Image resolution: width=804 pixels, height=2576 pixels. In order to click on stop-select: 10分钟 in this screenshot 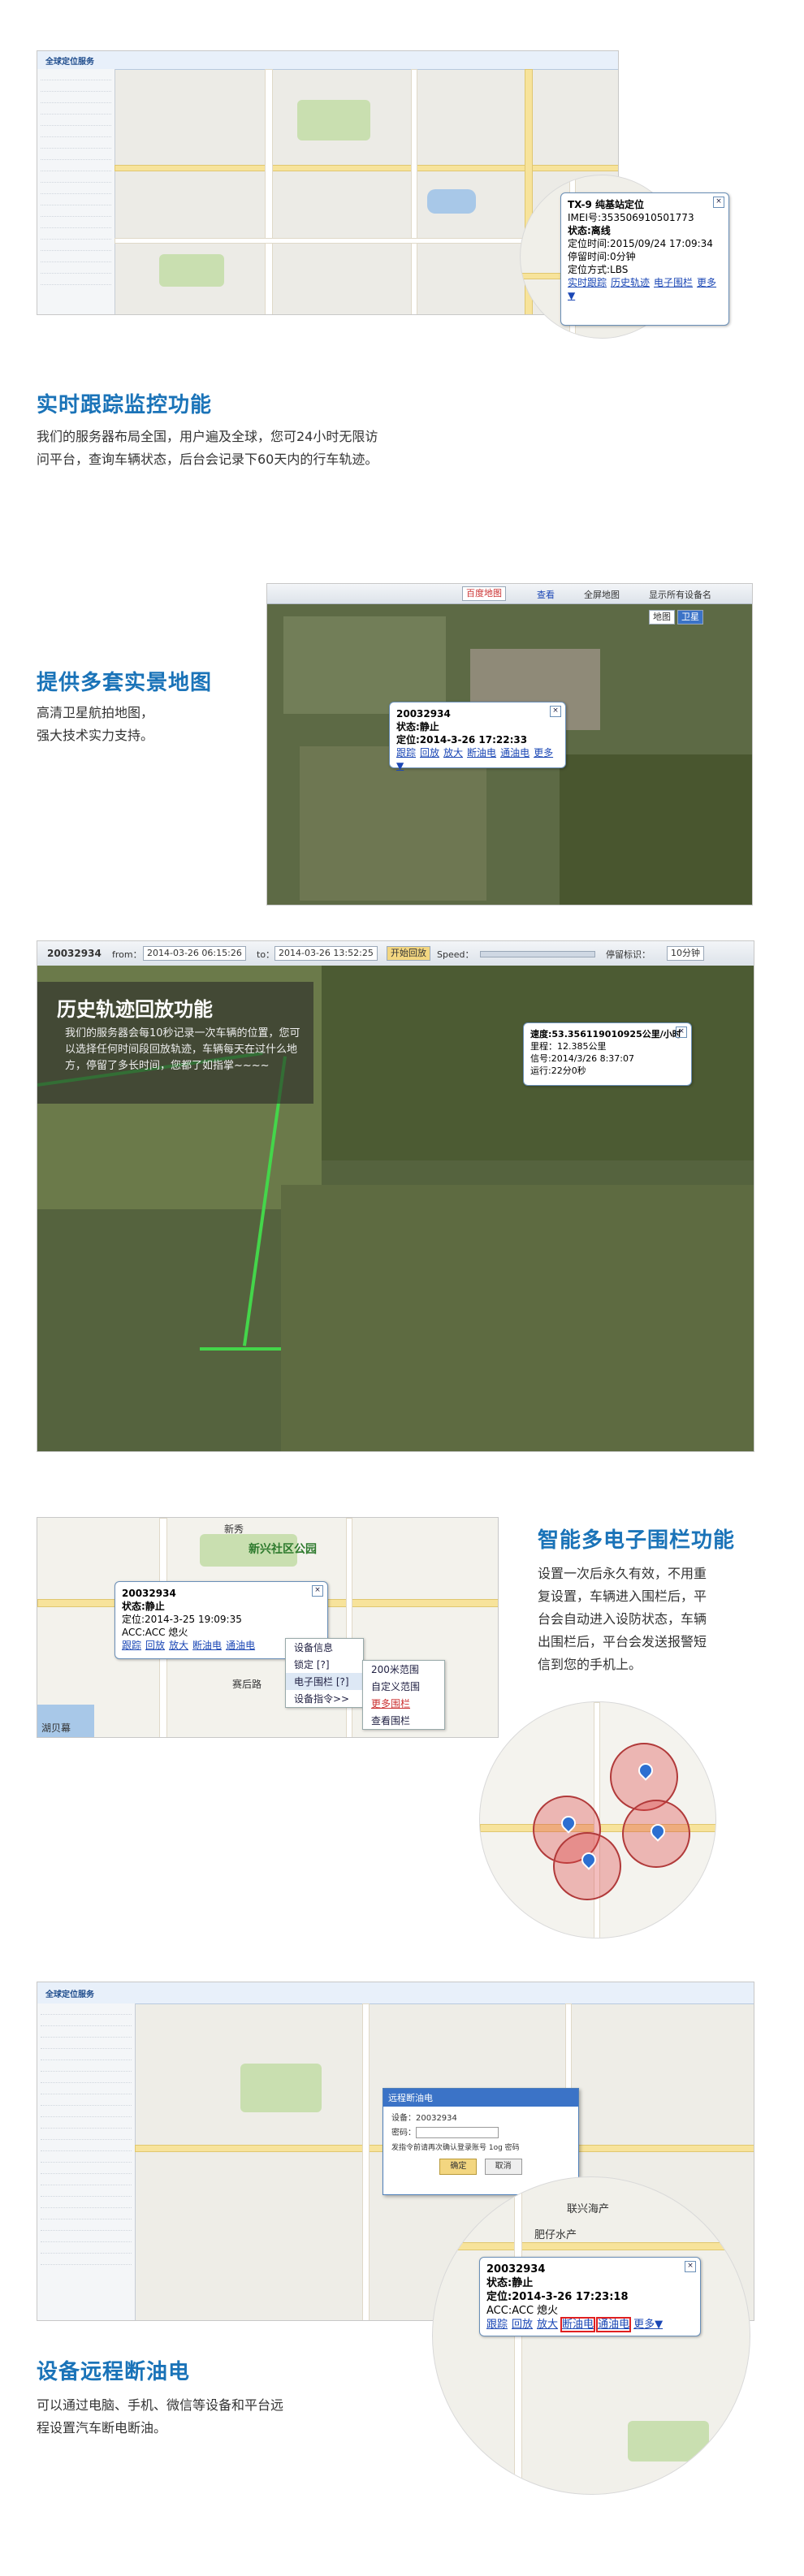, I will do `click(685, 954)`.